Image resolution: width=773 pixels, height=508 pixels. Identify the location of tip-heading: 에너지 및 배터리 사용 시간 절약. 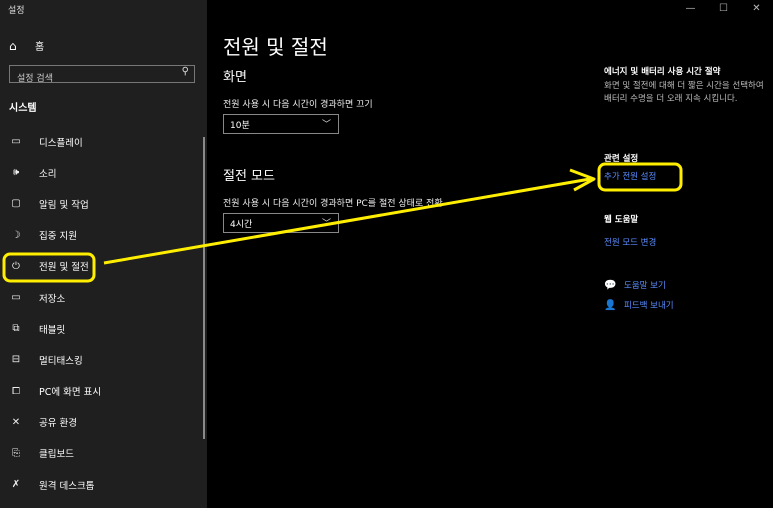
(662, 72).